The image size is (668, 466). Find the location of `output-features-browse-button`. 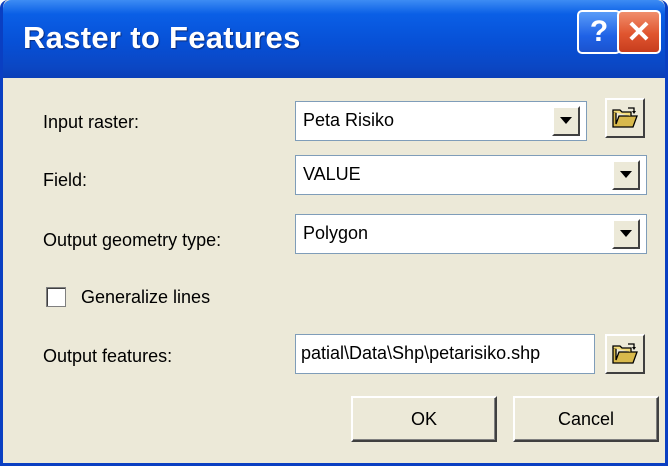

output-features-browse-button is located at coordinates (625, 354).